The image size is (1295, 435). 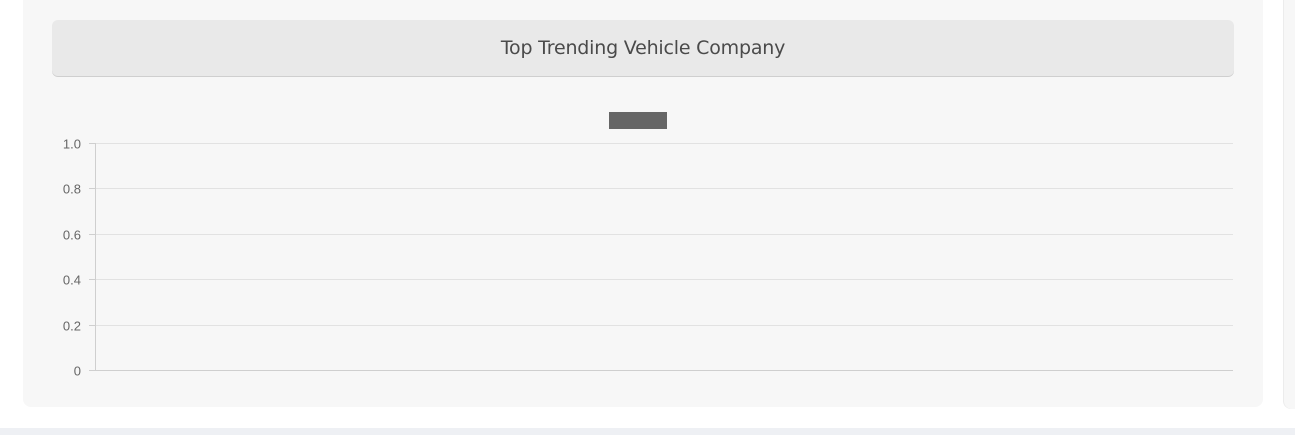 What do you see at coordinates (72, 189) in the screenshot?
I see `y-tick-label: 0.8` at bounding box center [72, 189].